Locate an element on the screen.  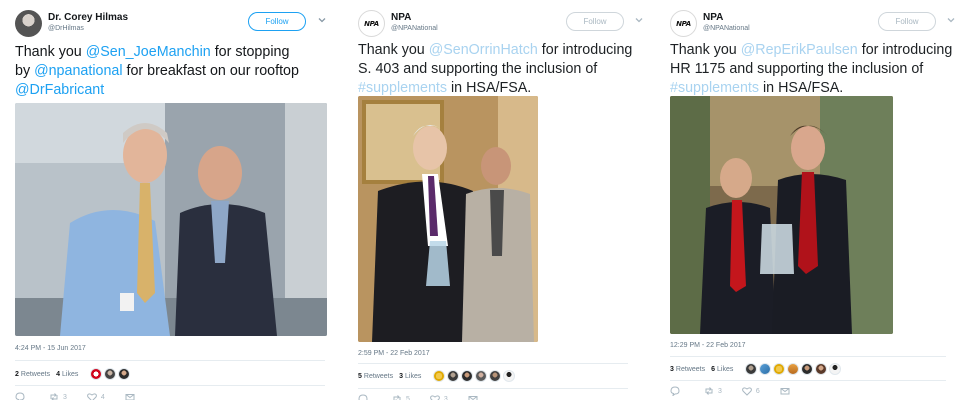
tweet-text-line: Thank you @Sen_JoeManchin for stopping is located at coordinates (157, 52).